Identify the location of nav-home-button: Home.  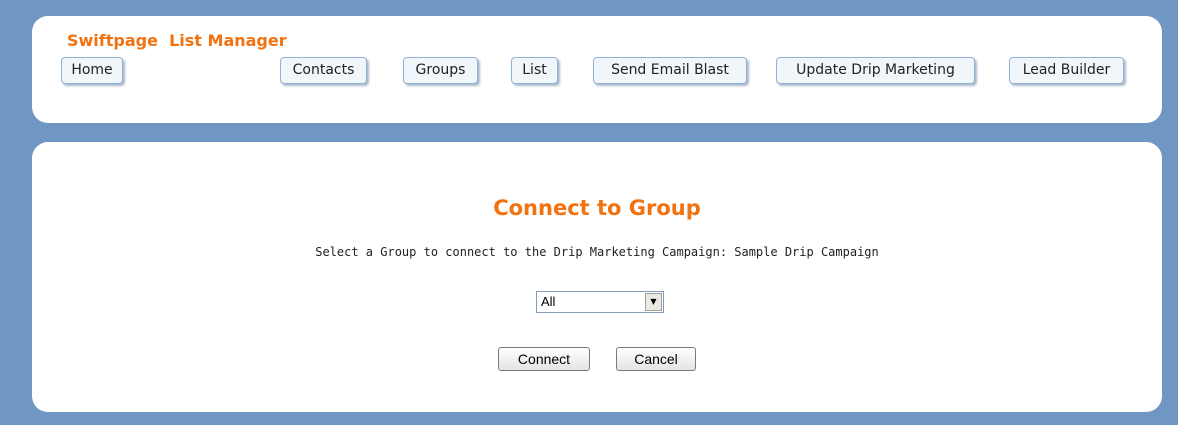
(92, 70).